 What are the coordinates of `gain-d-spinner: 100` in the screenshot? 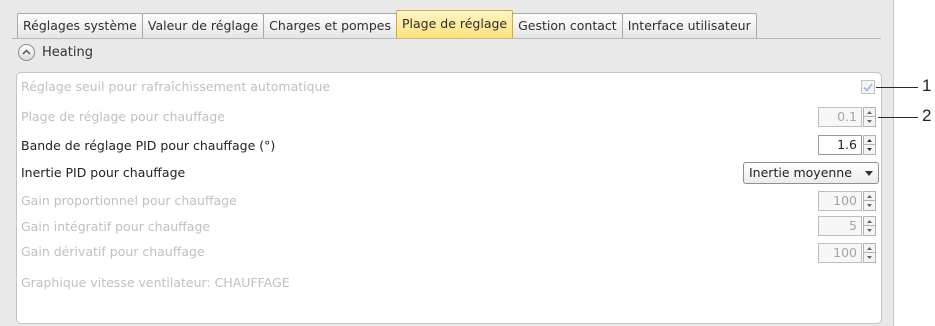 It's located at (847, 253).